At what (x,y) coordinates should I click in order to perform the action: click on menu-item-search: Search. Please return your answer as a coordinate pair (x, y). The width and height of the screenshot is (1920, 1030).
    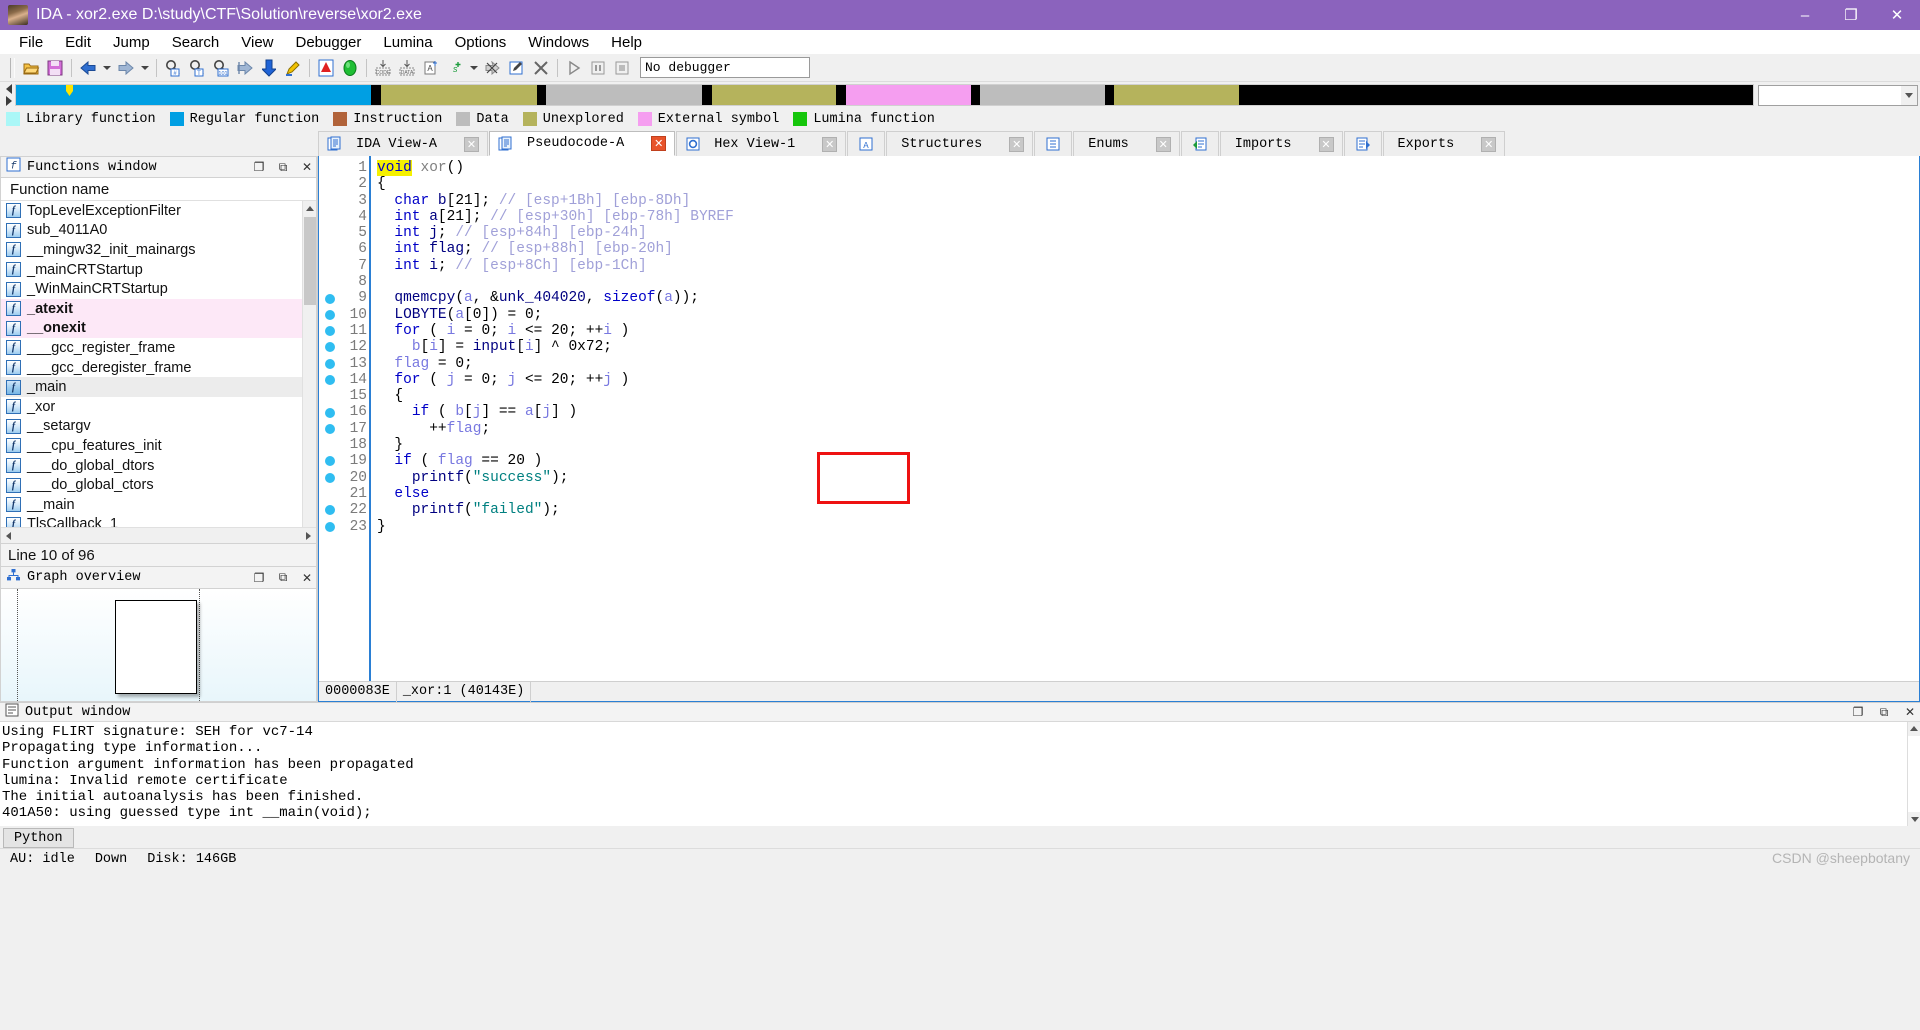
    Looking at the image, I should click on (196, 42).